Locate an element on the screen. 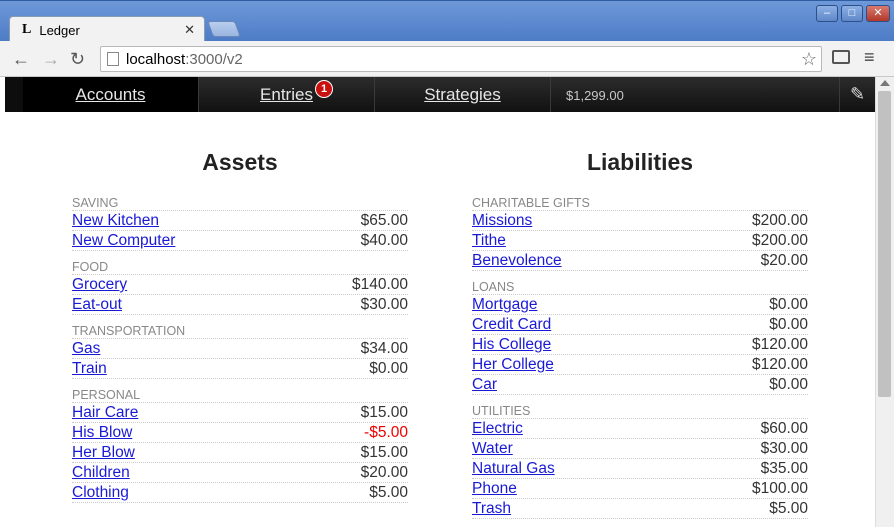 The width and height of the screenshot is (894, 527). account-row: Benevolence $20.00 is located at coordinates (640, 261).